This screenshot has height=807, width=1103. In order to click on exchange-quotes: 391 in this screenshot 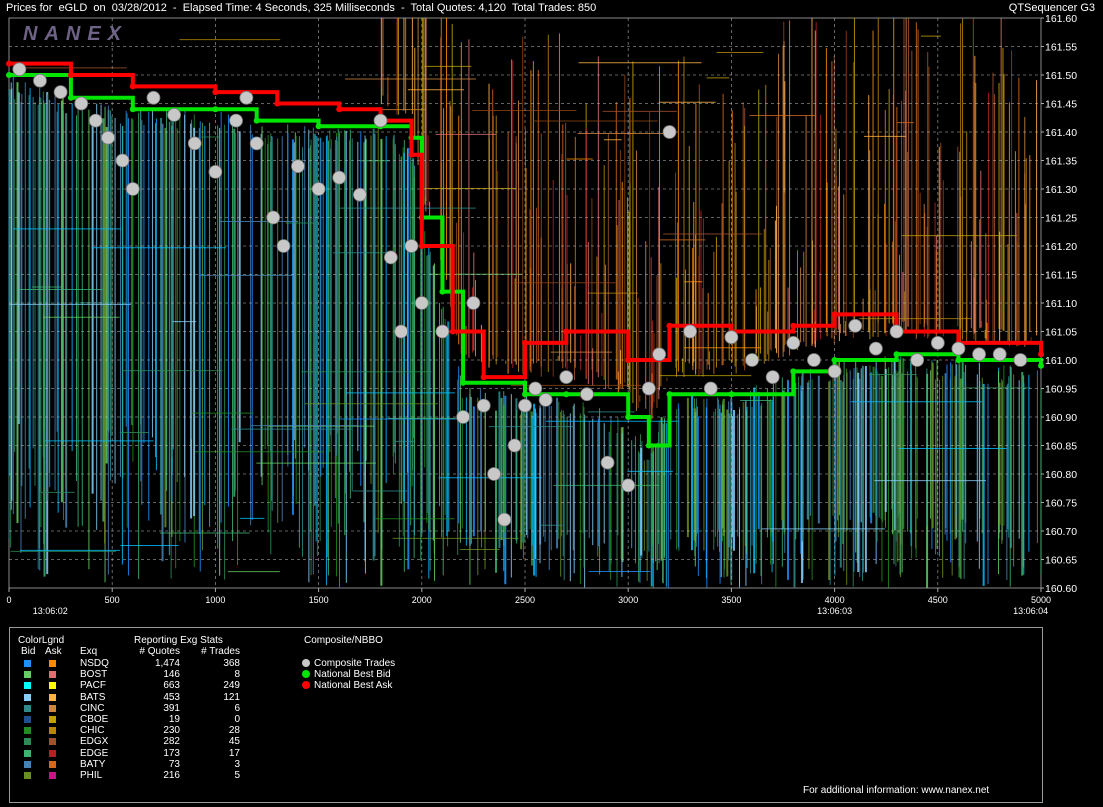, I will do `click(171, 708)`.